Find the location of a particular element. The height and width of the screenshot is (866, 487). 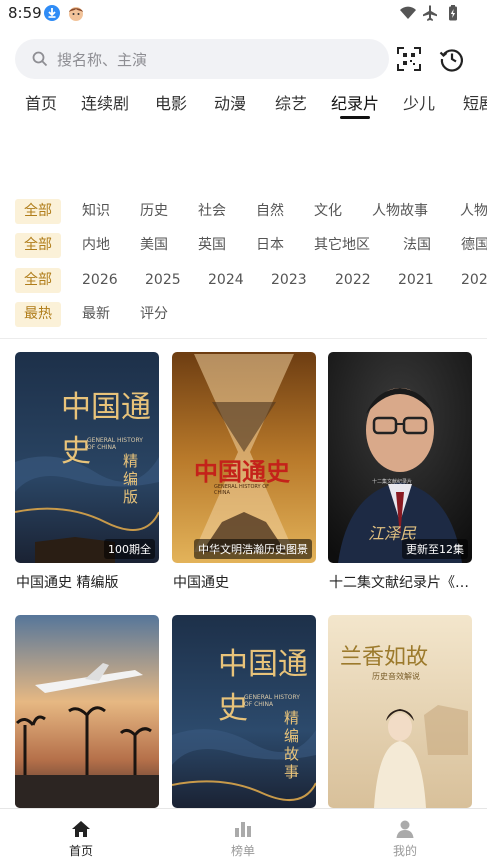

history-icon is located at coordinates (452, 59).